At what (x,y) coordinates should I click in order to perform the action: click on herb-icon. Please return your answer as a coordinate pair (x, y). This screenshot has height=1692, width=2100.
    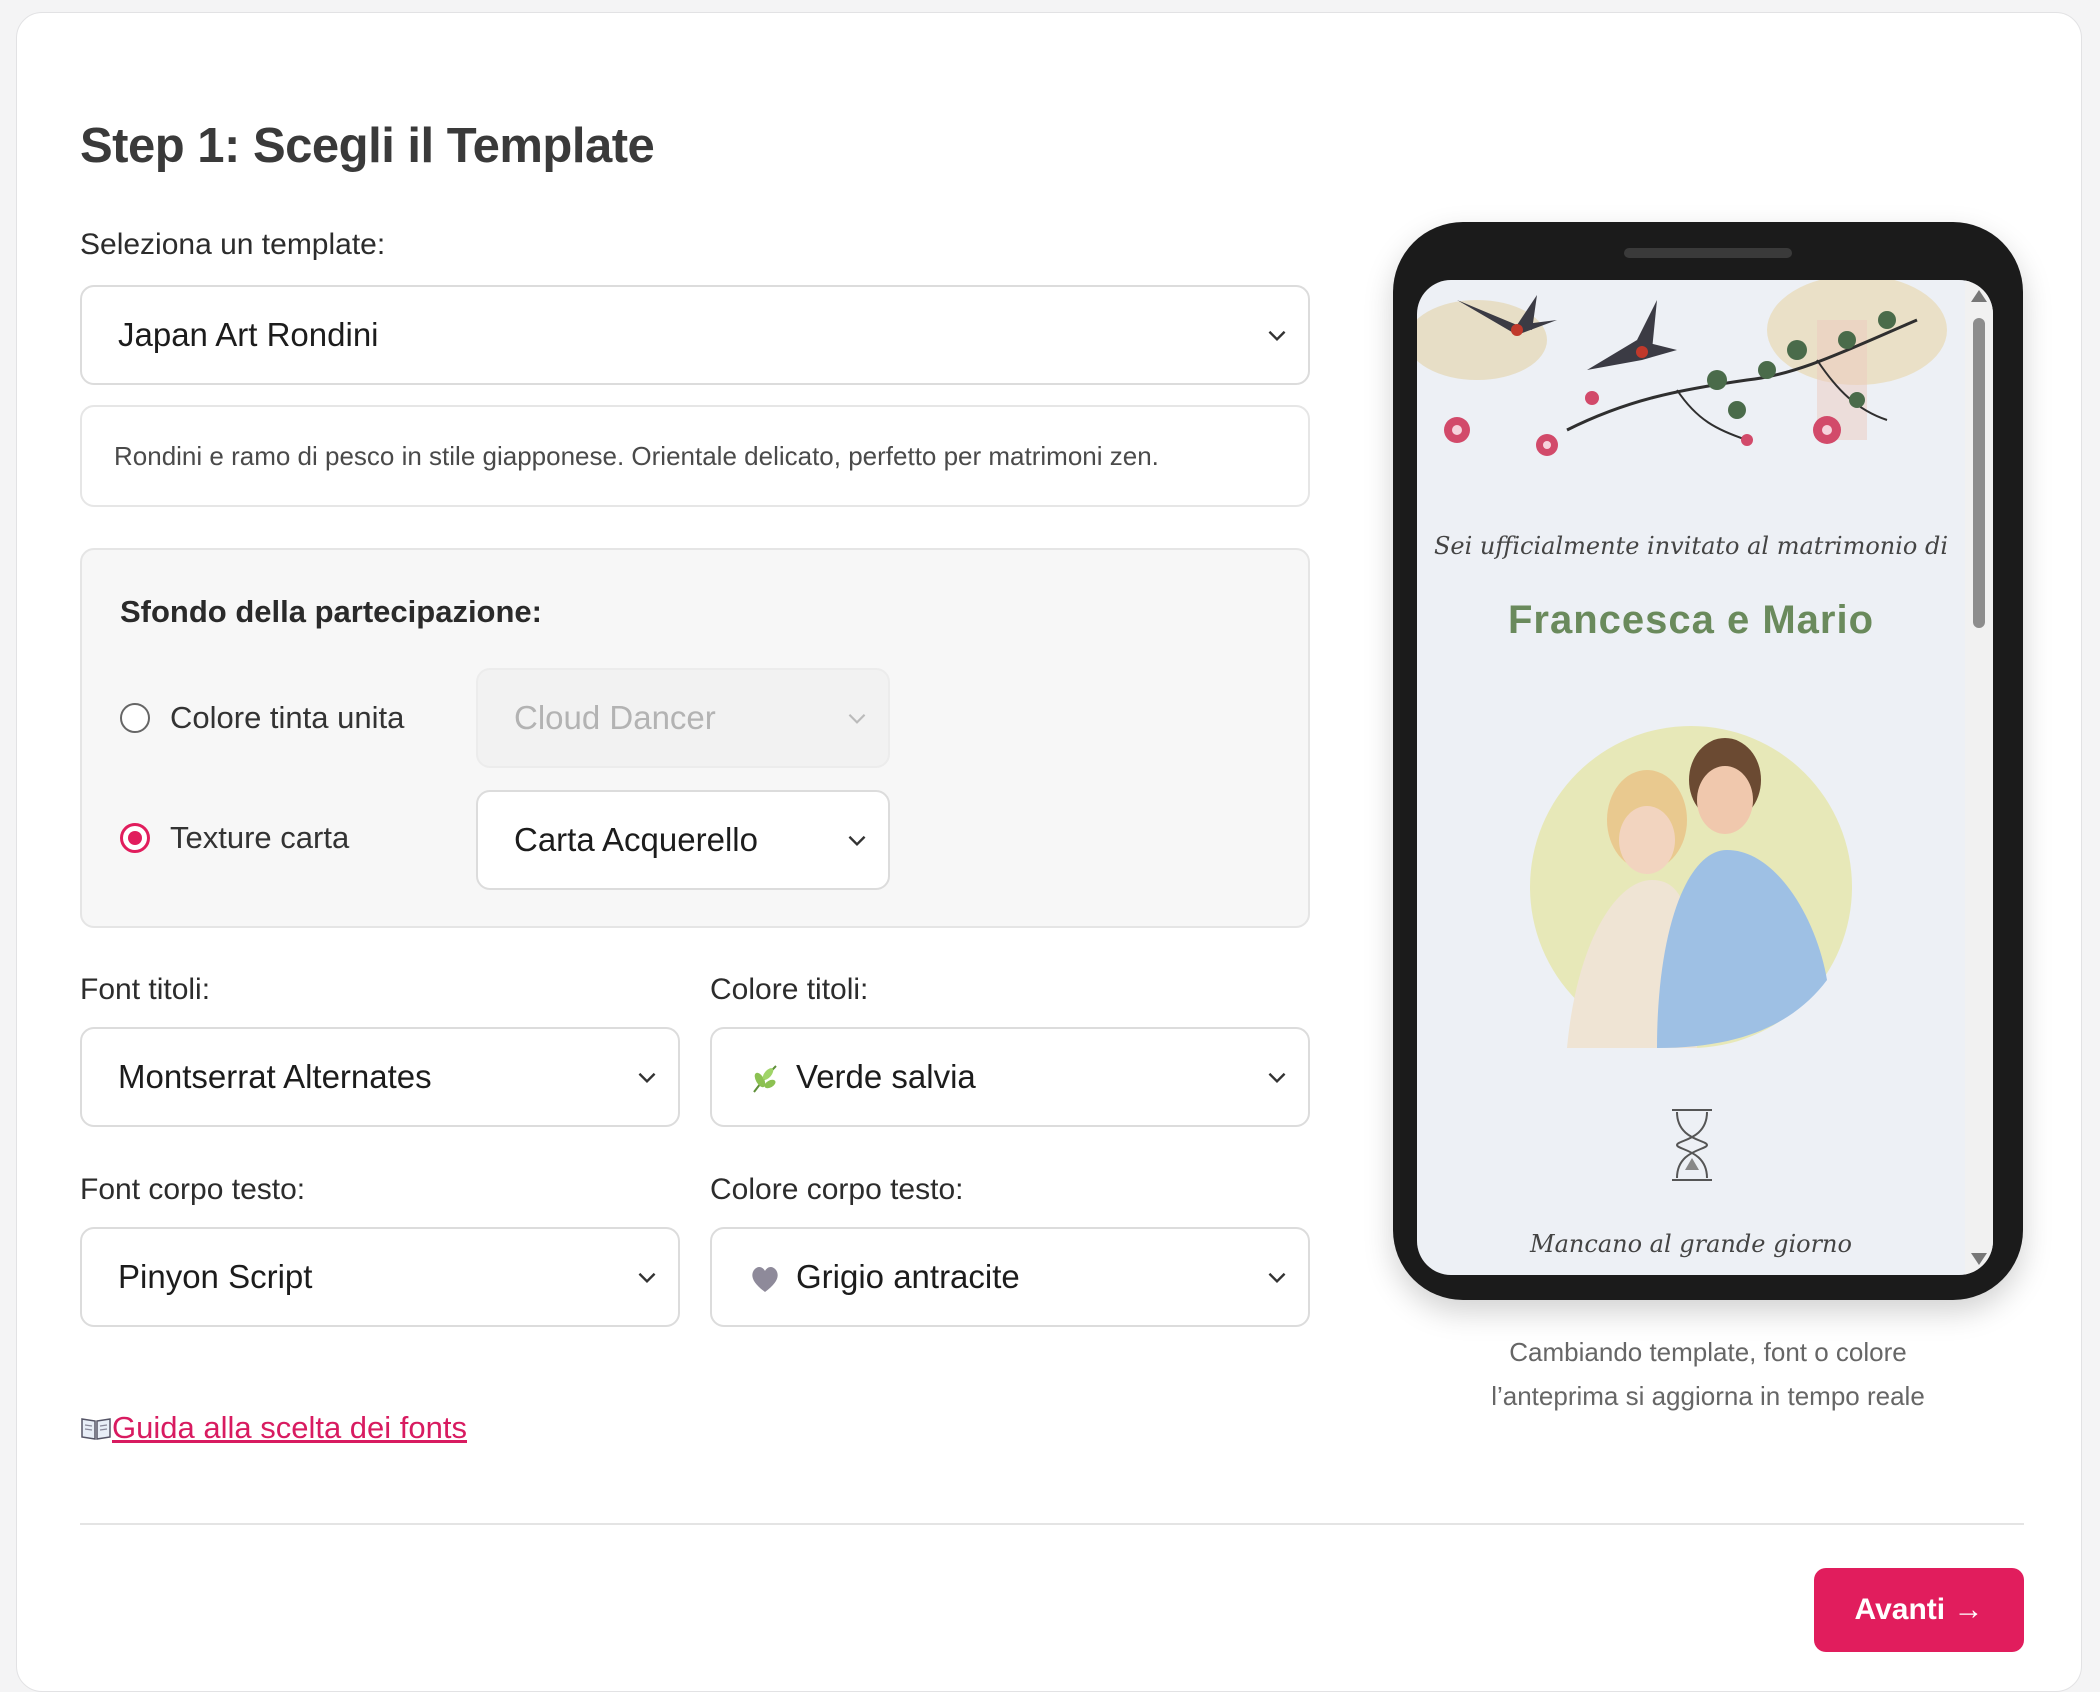
    Looking at the image, I should click on (765, 1079).